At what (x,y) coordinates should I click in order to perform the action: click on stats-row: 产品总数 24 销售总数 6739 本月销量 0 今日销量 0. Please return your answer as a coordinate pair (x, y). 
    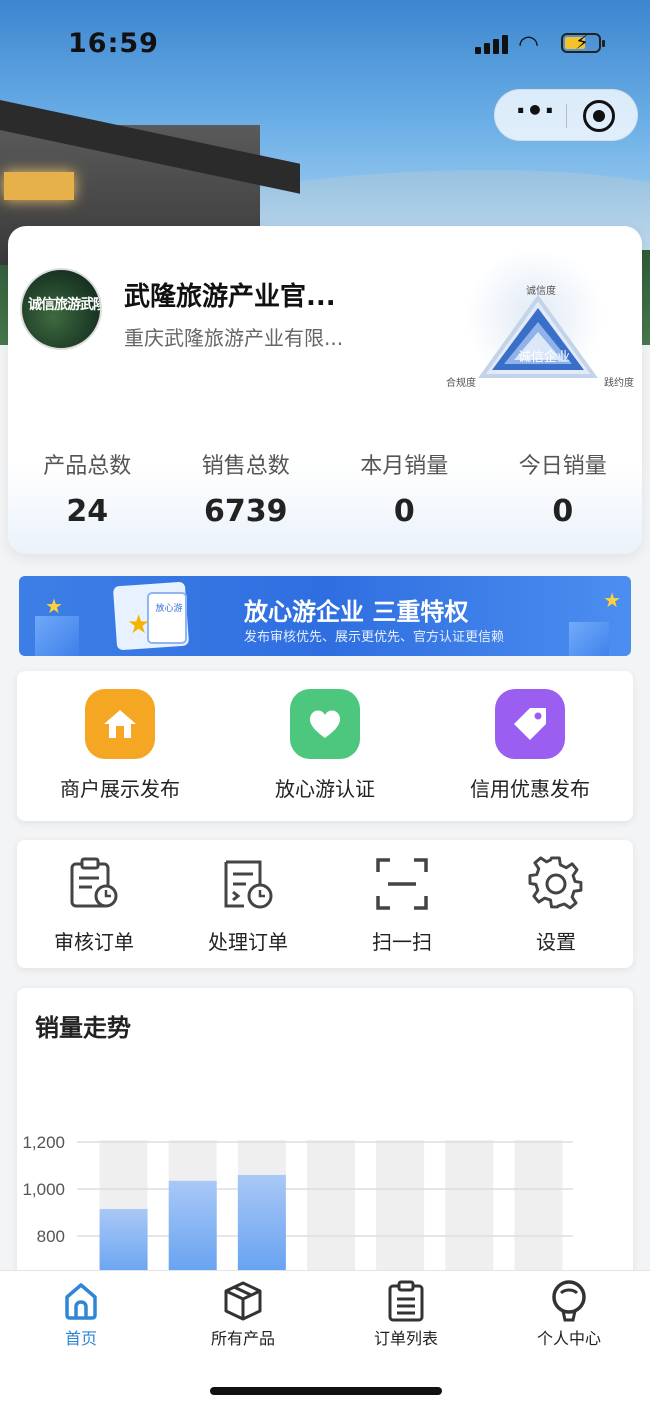
    Looking at the image, I should click on (325, 488).